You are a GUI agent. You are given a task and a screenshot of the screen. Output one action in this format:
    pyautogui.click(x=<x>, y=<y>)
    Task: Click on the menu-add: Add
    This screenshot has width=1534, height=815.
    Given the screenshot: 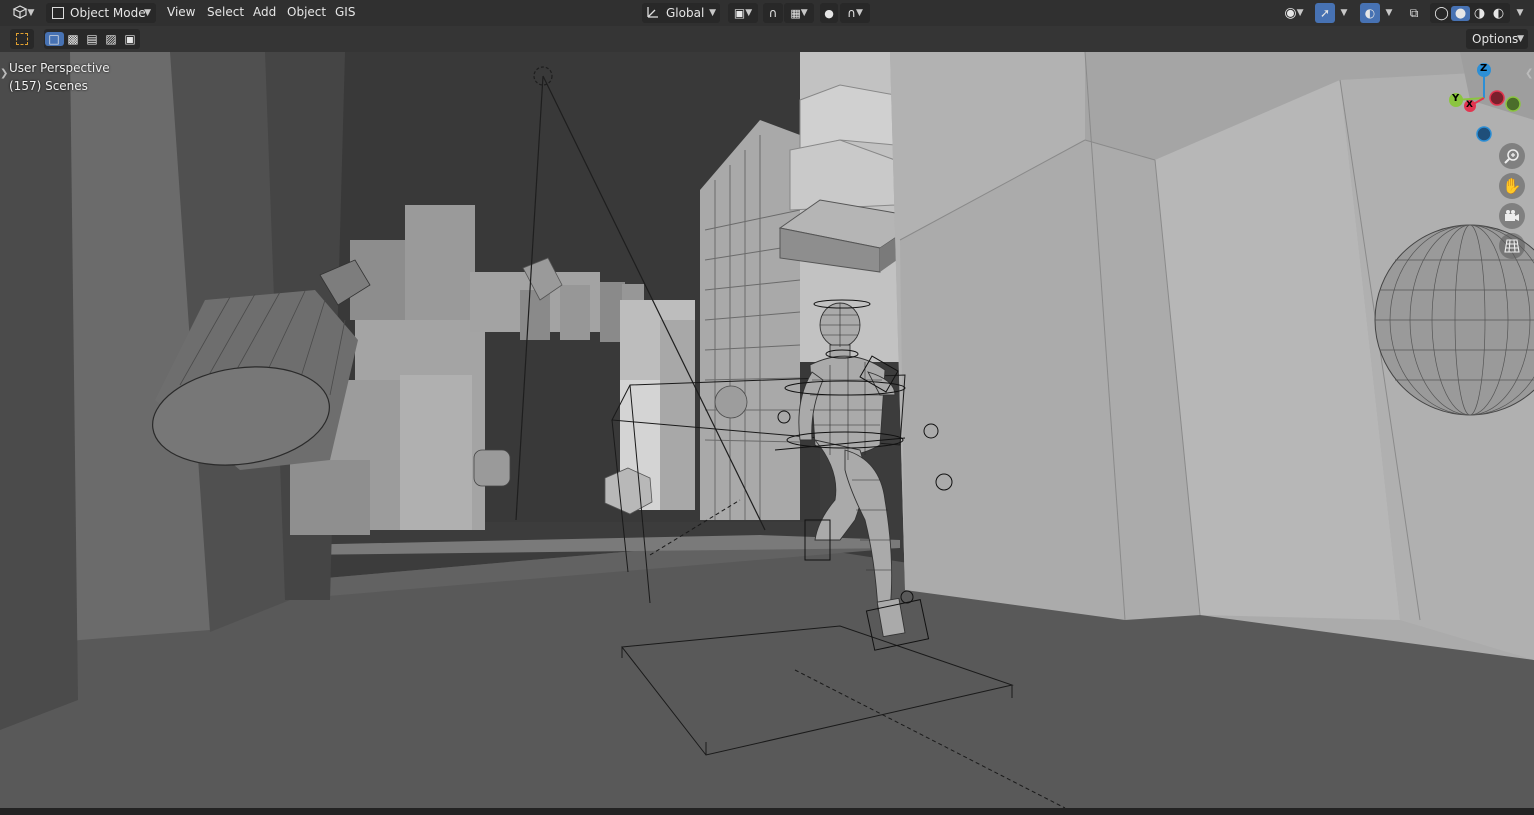 What is the action you would take?
    pyautogui.click(x=264, y=12)
    